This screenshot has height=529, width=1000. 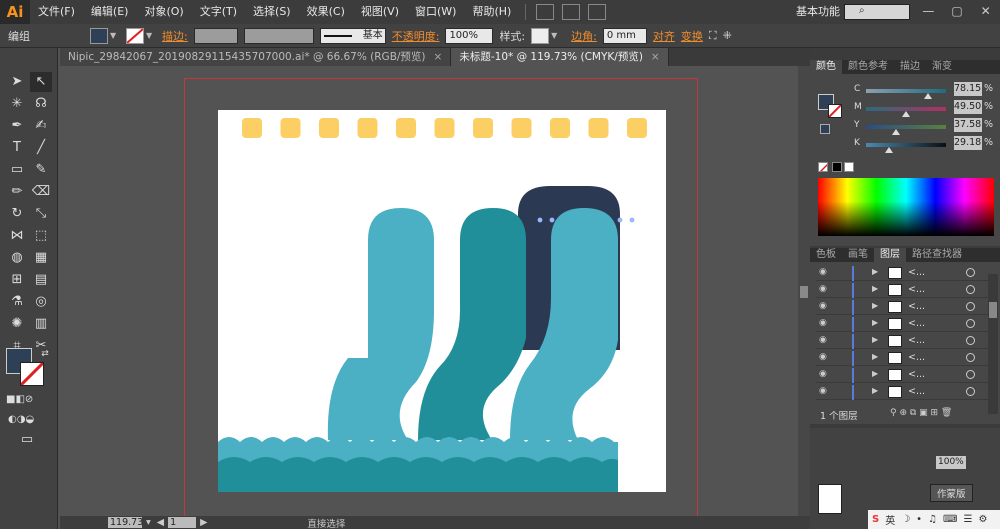 What do you see at coordinates (906, 145) in the screenshot?
I see `black-track` at bounding box center [906, 145].